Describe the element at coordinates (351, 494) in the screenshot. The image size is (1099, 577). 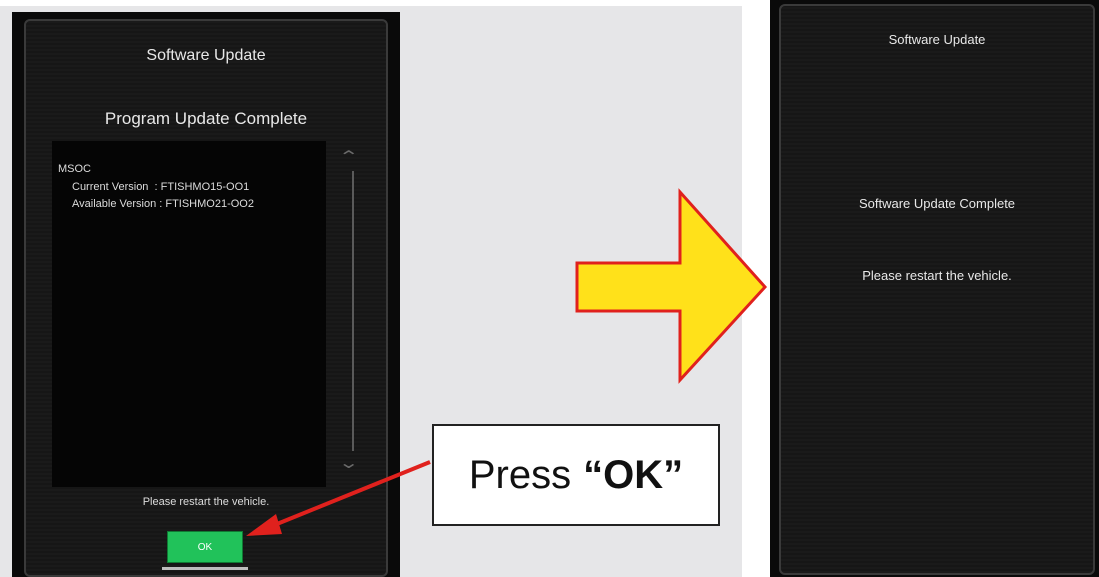
I see `pointer-arrow-line` at that location.